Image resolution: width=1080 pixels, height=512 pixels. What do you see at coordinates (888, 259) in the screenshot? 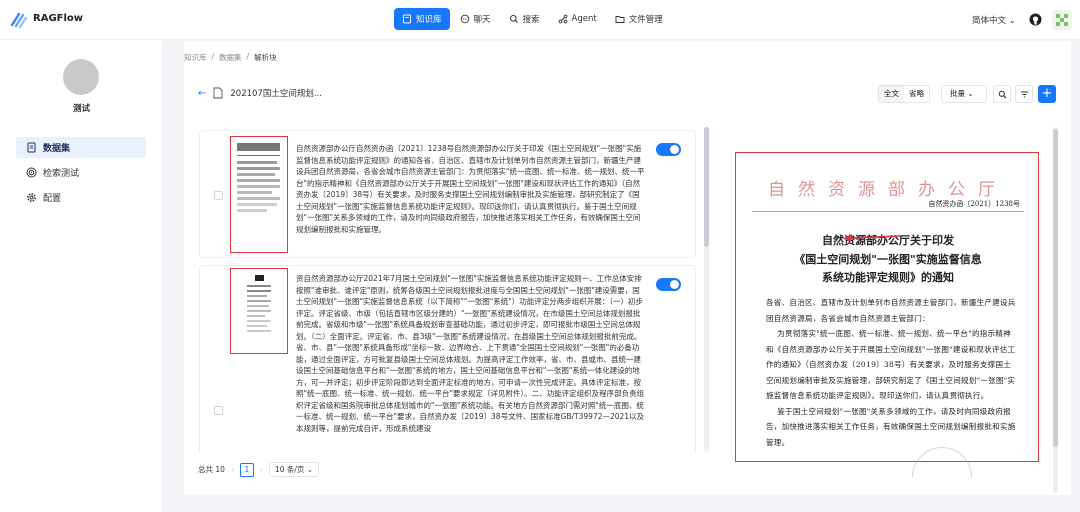
I see `preview-title-line: 《国土空间规划"一张图"实施监督信息` at bounding box center [888, 259].